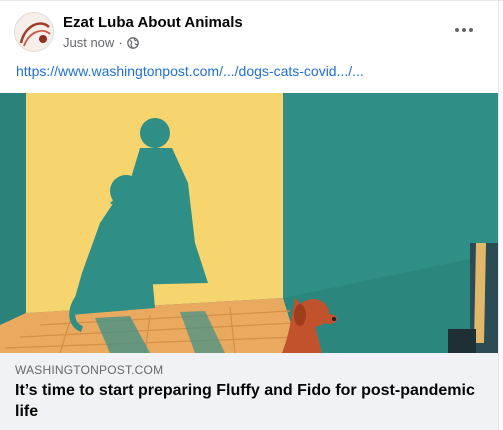  Describe the element at coordinates (153, 22) in the screenshot. I see `page-name: Ezat Luba About Animals` at that location.